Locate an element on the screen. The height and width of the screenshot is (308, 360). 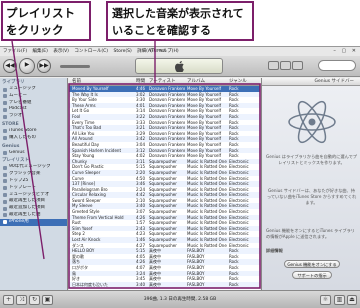
eject-icon: ⏏ is located at coordinates (352, 300).